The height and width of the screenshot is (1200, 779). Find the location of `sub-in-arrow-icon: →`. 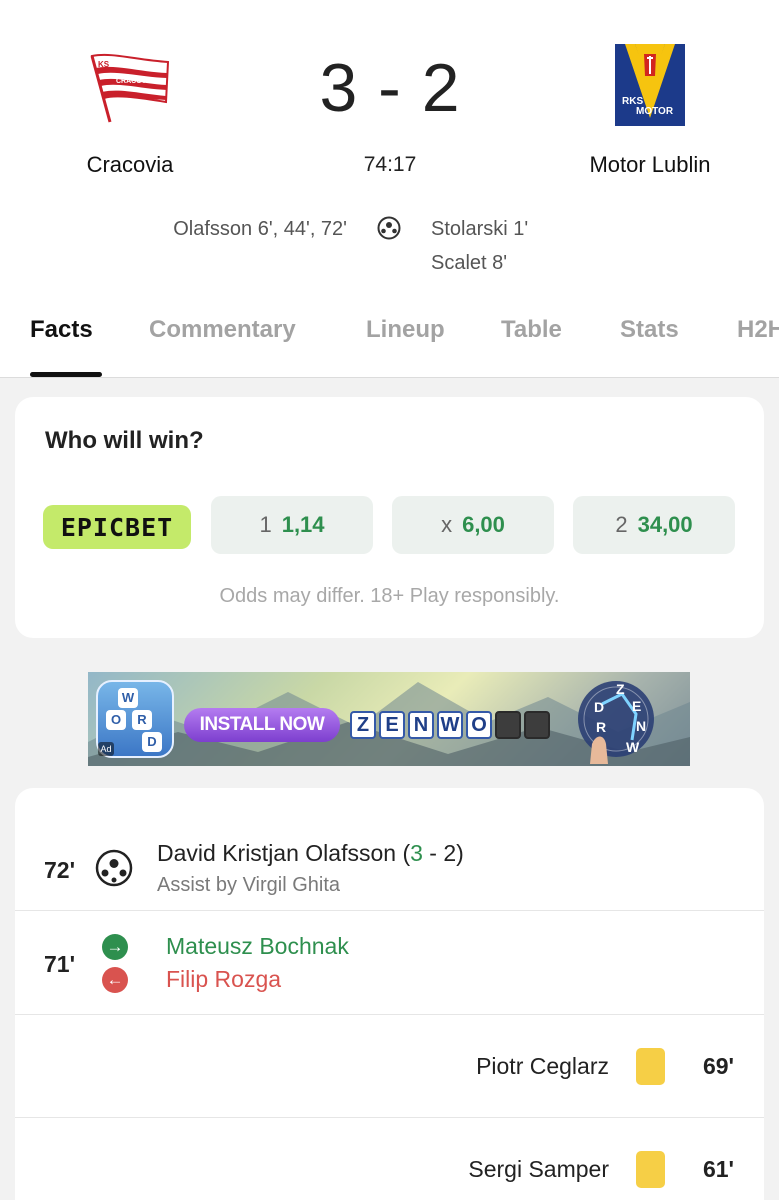

sub-in-arrow-icon: → is located at coordinates (115, 947).